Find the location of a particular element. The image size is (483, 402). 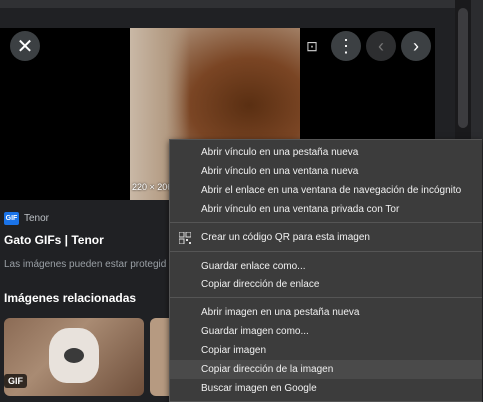

cat-image is located at coordinates (74, 355).